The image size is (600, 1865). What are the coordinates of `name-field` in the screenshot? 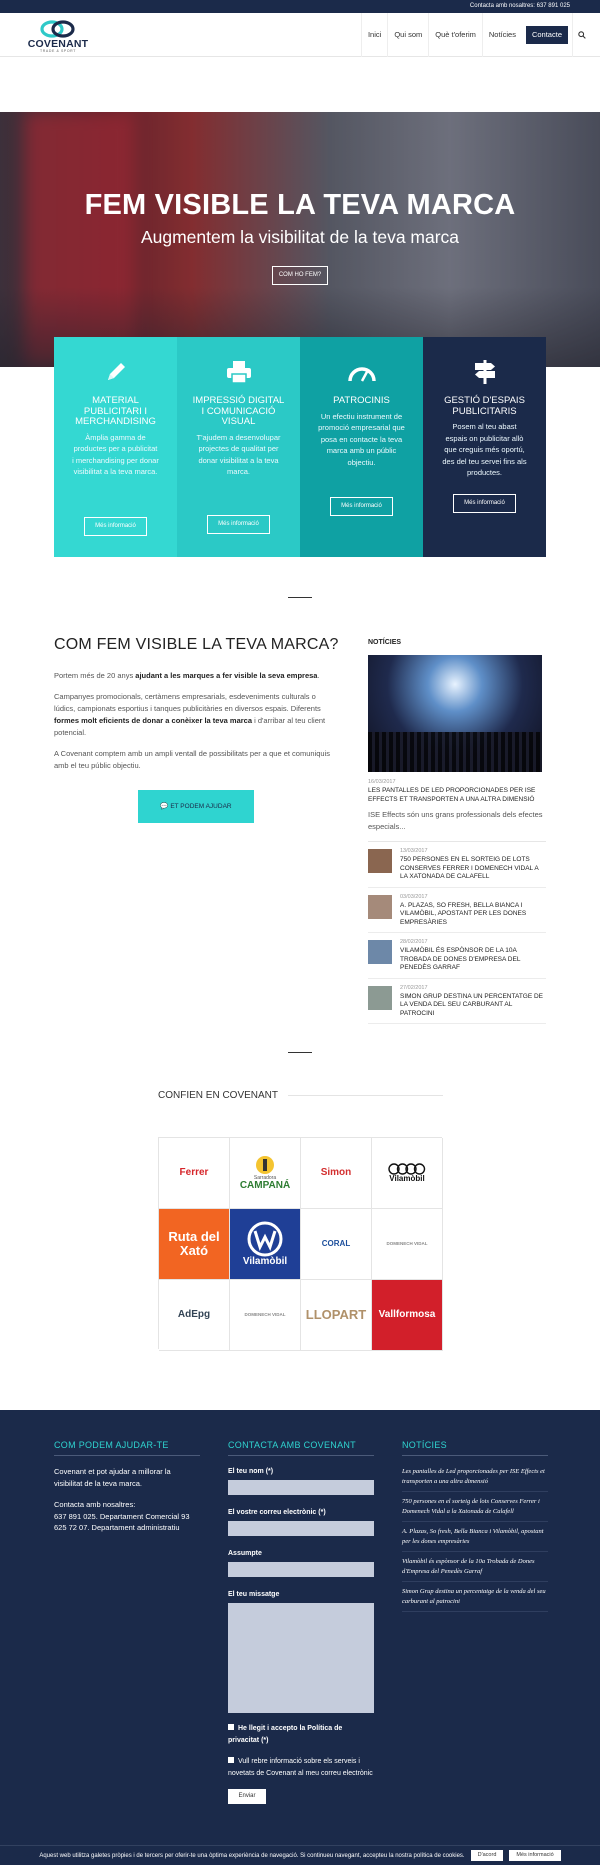 It's located at (301, 1487).